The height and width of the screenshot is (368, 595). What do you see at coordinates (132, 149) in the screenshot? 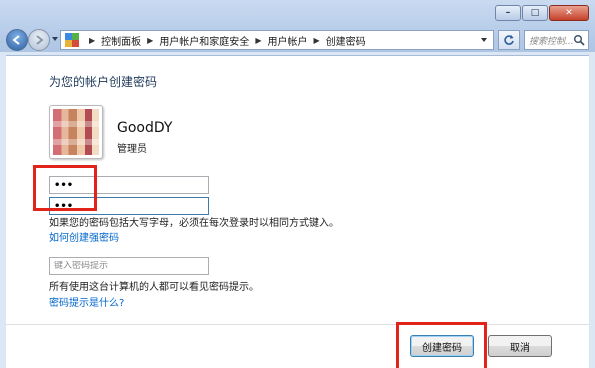
I see `user-role: 管理员` at bounding box center [132, 149].